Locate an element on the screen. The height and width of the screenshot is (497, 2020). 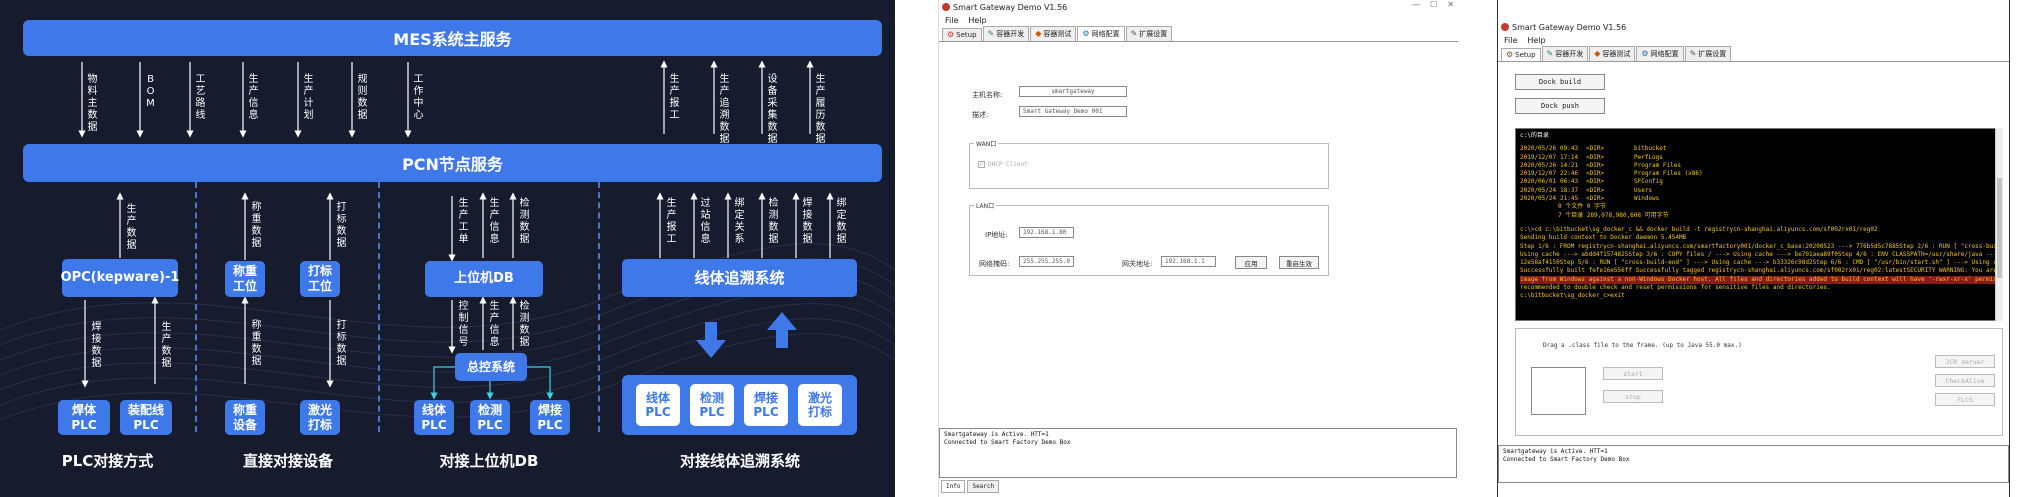
description-input: Smart Gateway Demo 001 is located at coordinates (1073, 111).